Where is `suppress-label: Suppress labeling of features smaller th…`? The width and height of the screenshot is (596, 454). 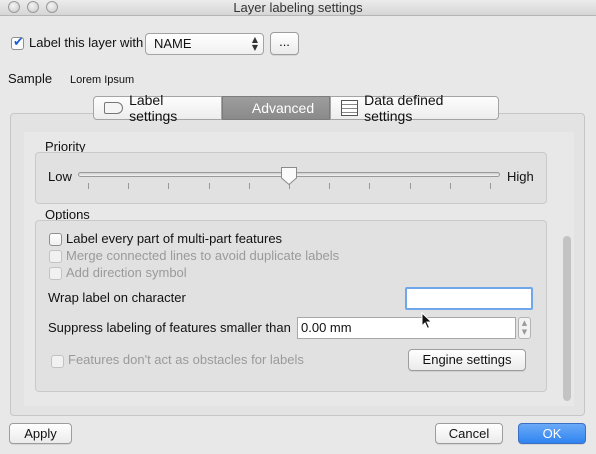 suppress-label: Suppress labeling of features smaller th… is located at coordinates (169, 327).